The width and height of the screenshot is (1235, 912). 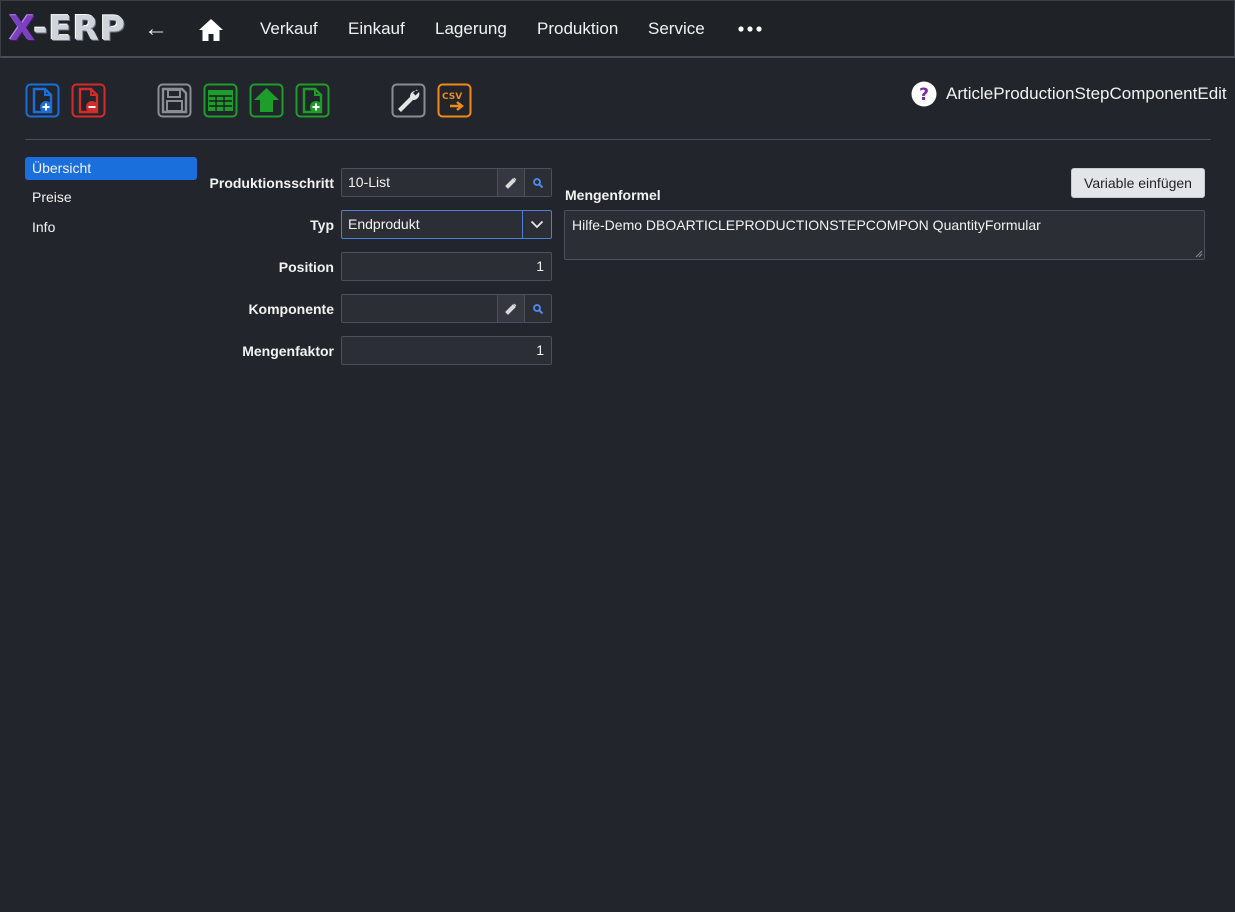 What do you see at coordinates (408, 100) in the screenshot?
I see `wrench-icon` at bounding box center [408, 100].